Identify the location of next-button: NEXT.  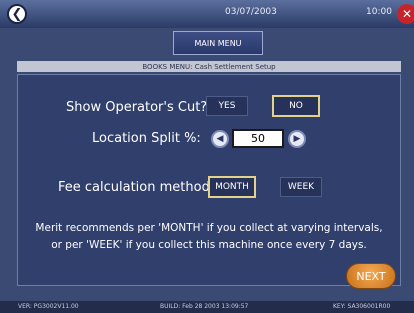
(371, 276).